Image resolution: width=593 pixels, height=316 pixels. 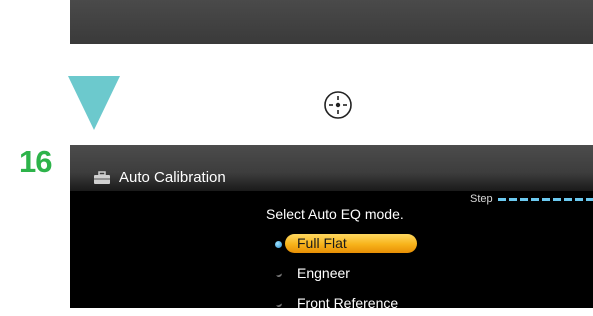 I want to click on option-label: Front Reference, so click(x=348, y=303).